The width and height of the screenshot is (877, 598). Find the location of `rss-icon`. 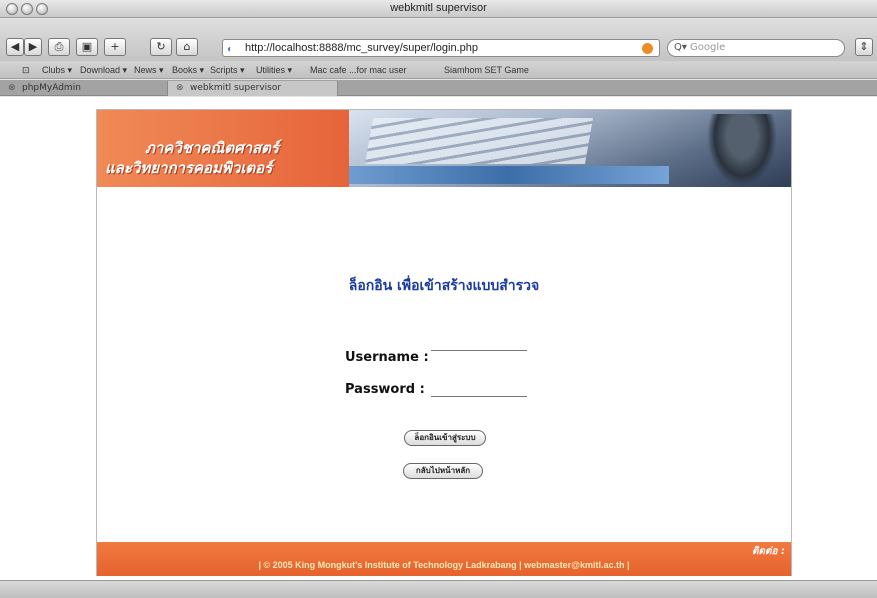

rss-icon is located at coordinates (647, 48).